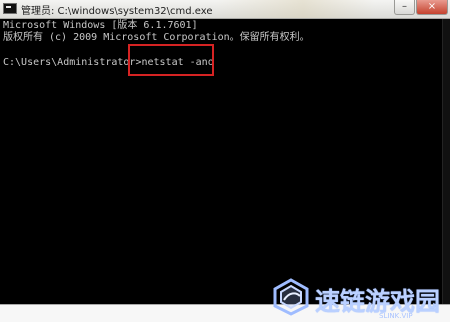 The width and height of the screenshot is (450, 322). I want to click on window-controls: – ×, so click(420, 7).